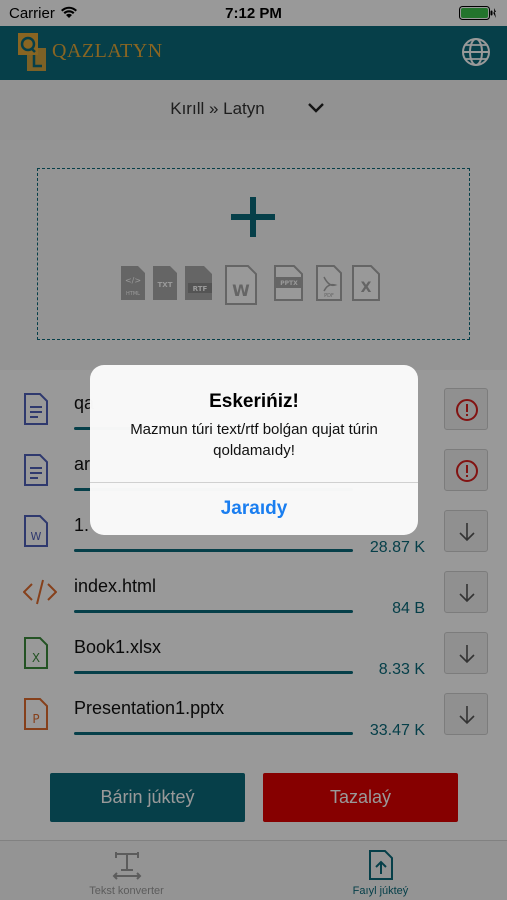 The width and height of the screenshot is (507, 900). I want to click on alert-title: Eskerińiz!, so click(254, 401).